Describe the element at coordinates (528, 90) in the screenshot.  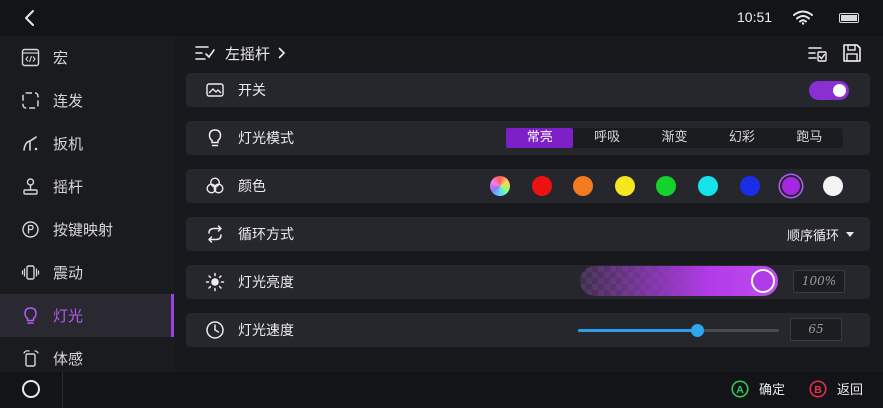
I see `switch-row: 开关` at that location.